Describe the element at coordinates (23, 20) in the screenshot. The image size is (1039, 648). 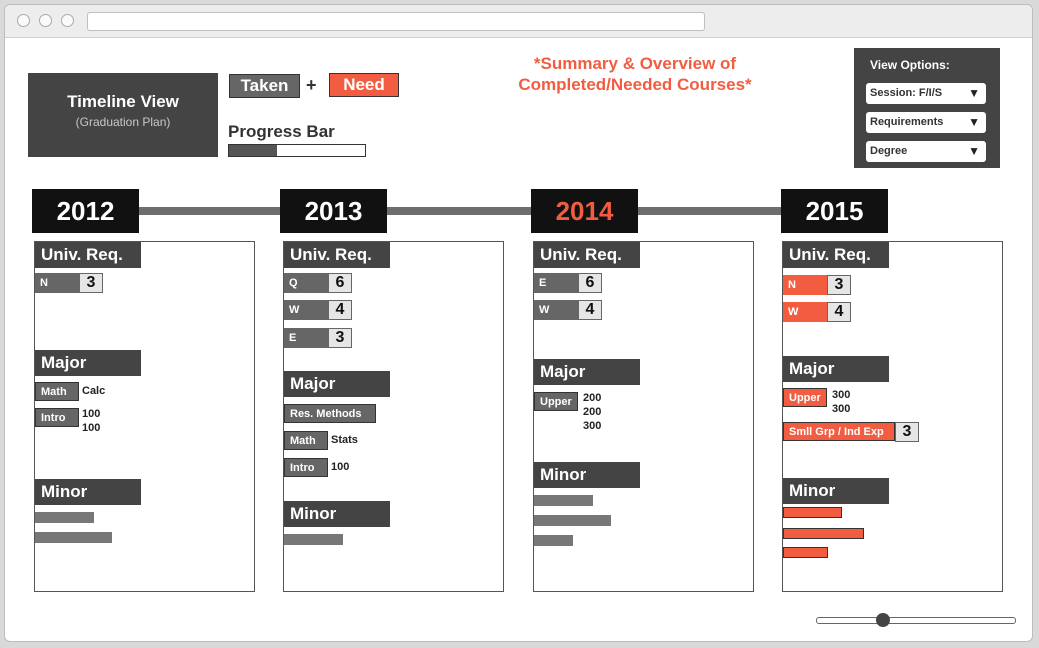
I see `close-window-button` at that location.